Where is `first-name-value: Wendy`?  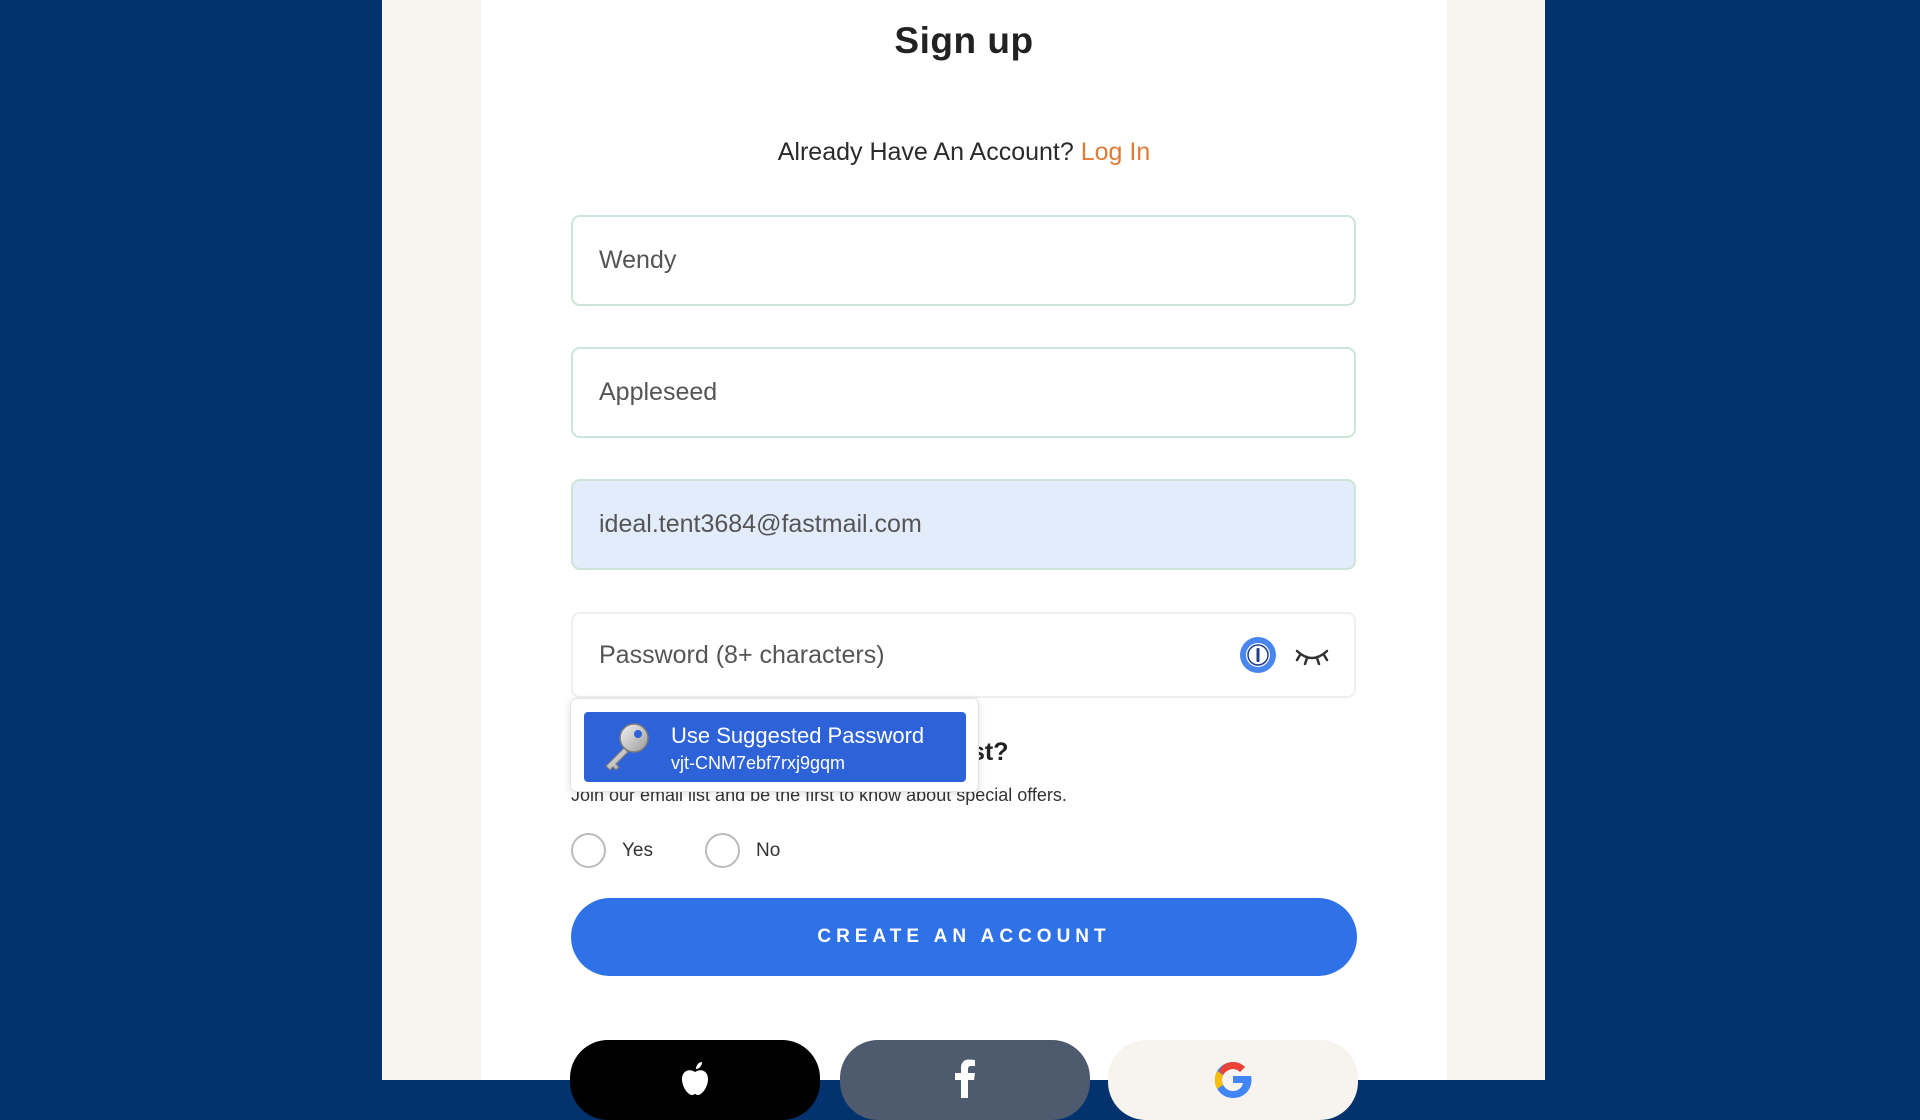 first-name-value: Wendy is located at coordinates (638, 260).